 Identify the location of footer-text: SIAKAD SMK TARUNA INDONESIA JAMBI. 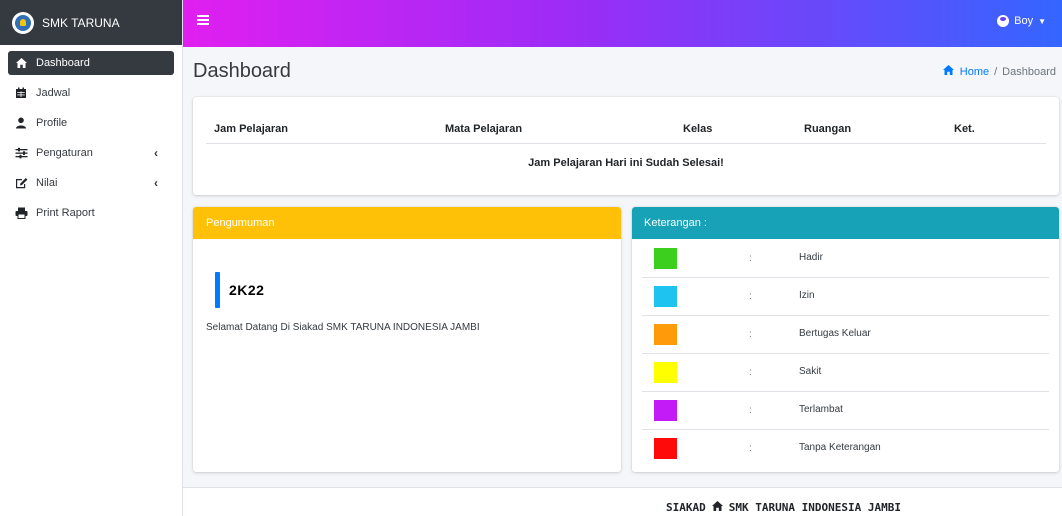
(783, 507).